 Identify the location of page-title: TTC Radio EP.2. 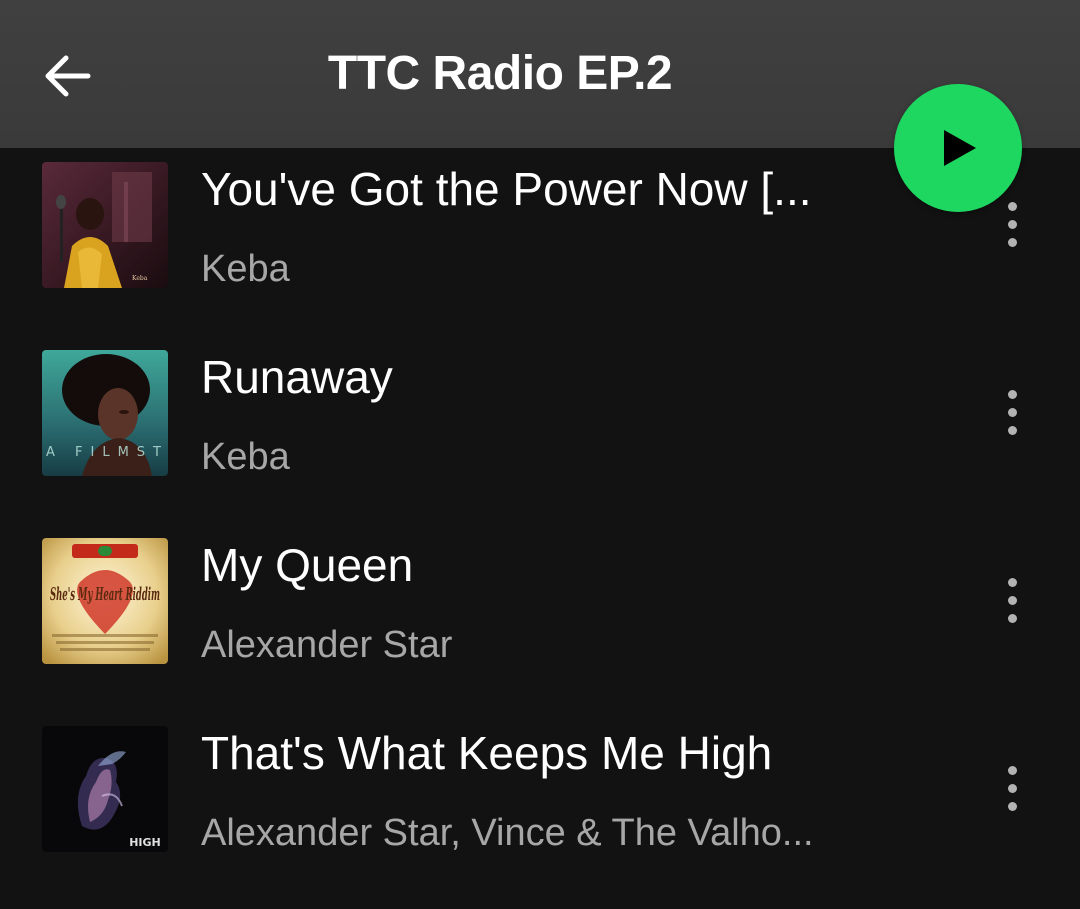
(500, 73).